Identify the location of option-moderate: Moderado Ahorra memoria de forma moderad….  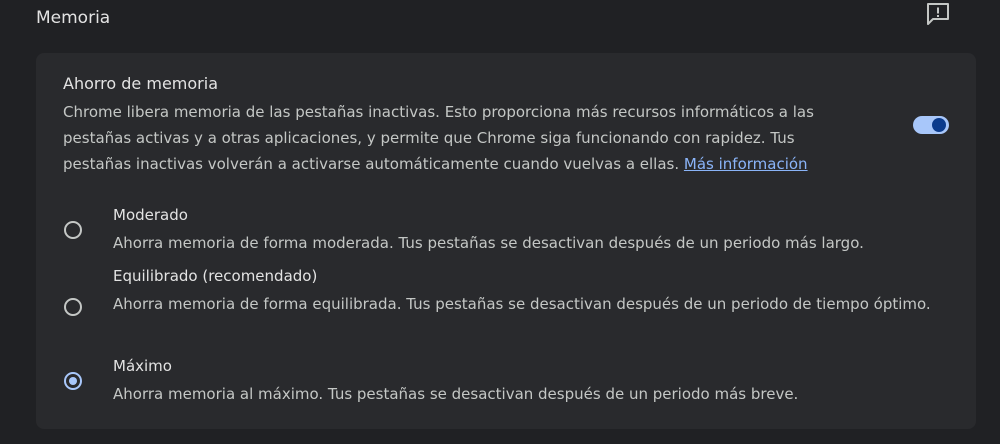
(506, 231).